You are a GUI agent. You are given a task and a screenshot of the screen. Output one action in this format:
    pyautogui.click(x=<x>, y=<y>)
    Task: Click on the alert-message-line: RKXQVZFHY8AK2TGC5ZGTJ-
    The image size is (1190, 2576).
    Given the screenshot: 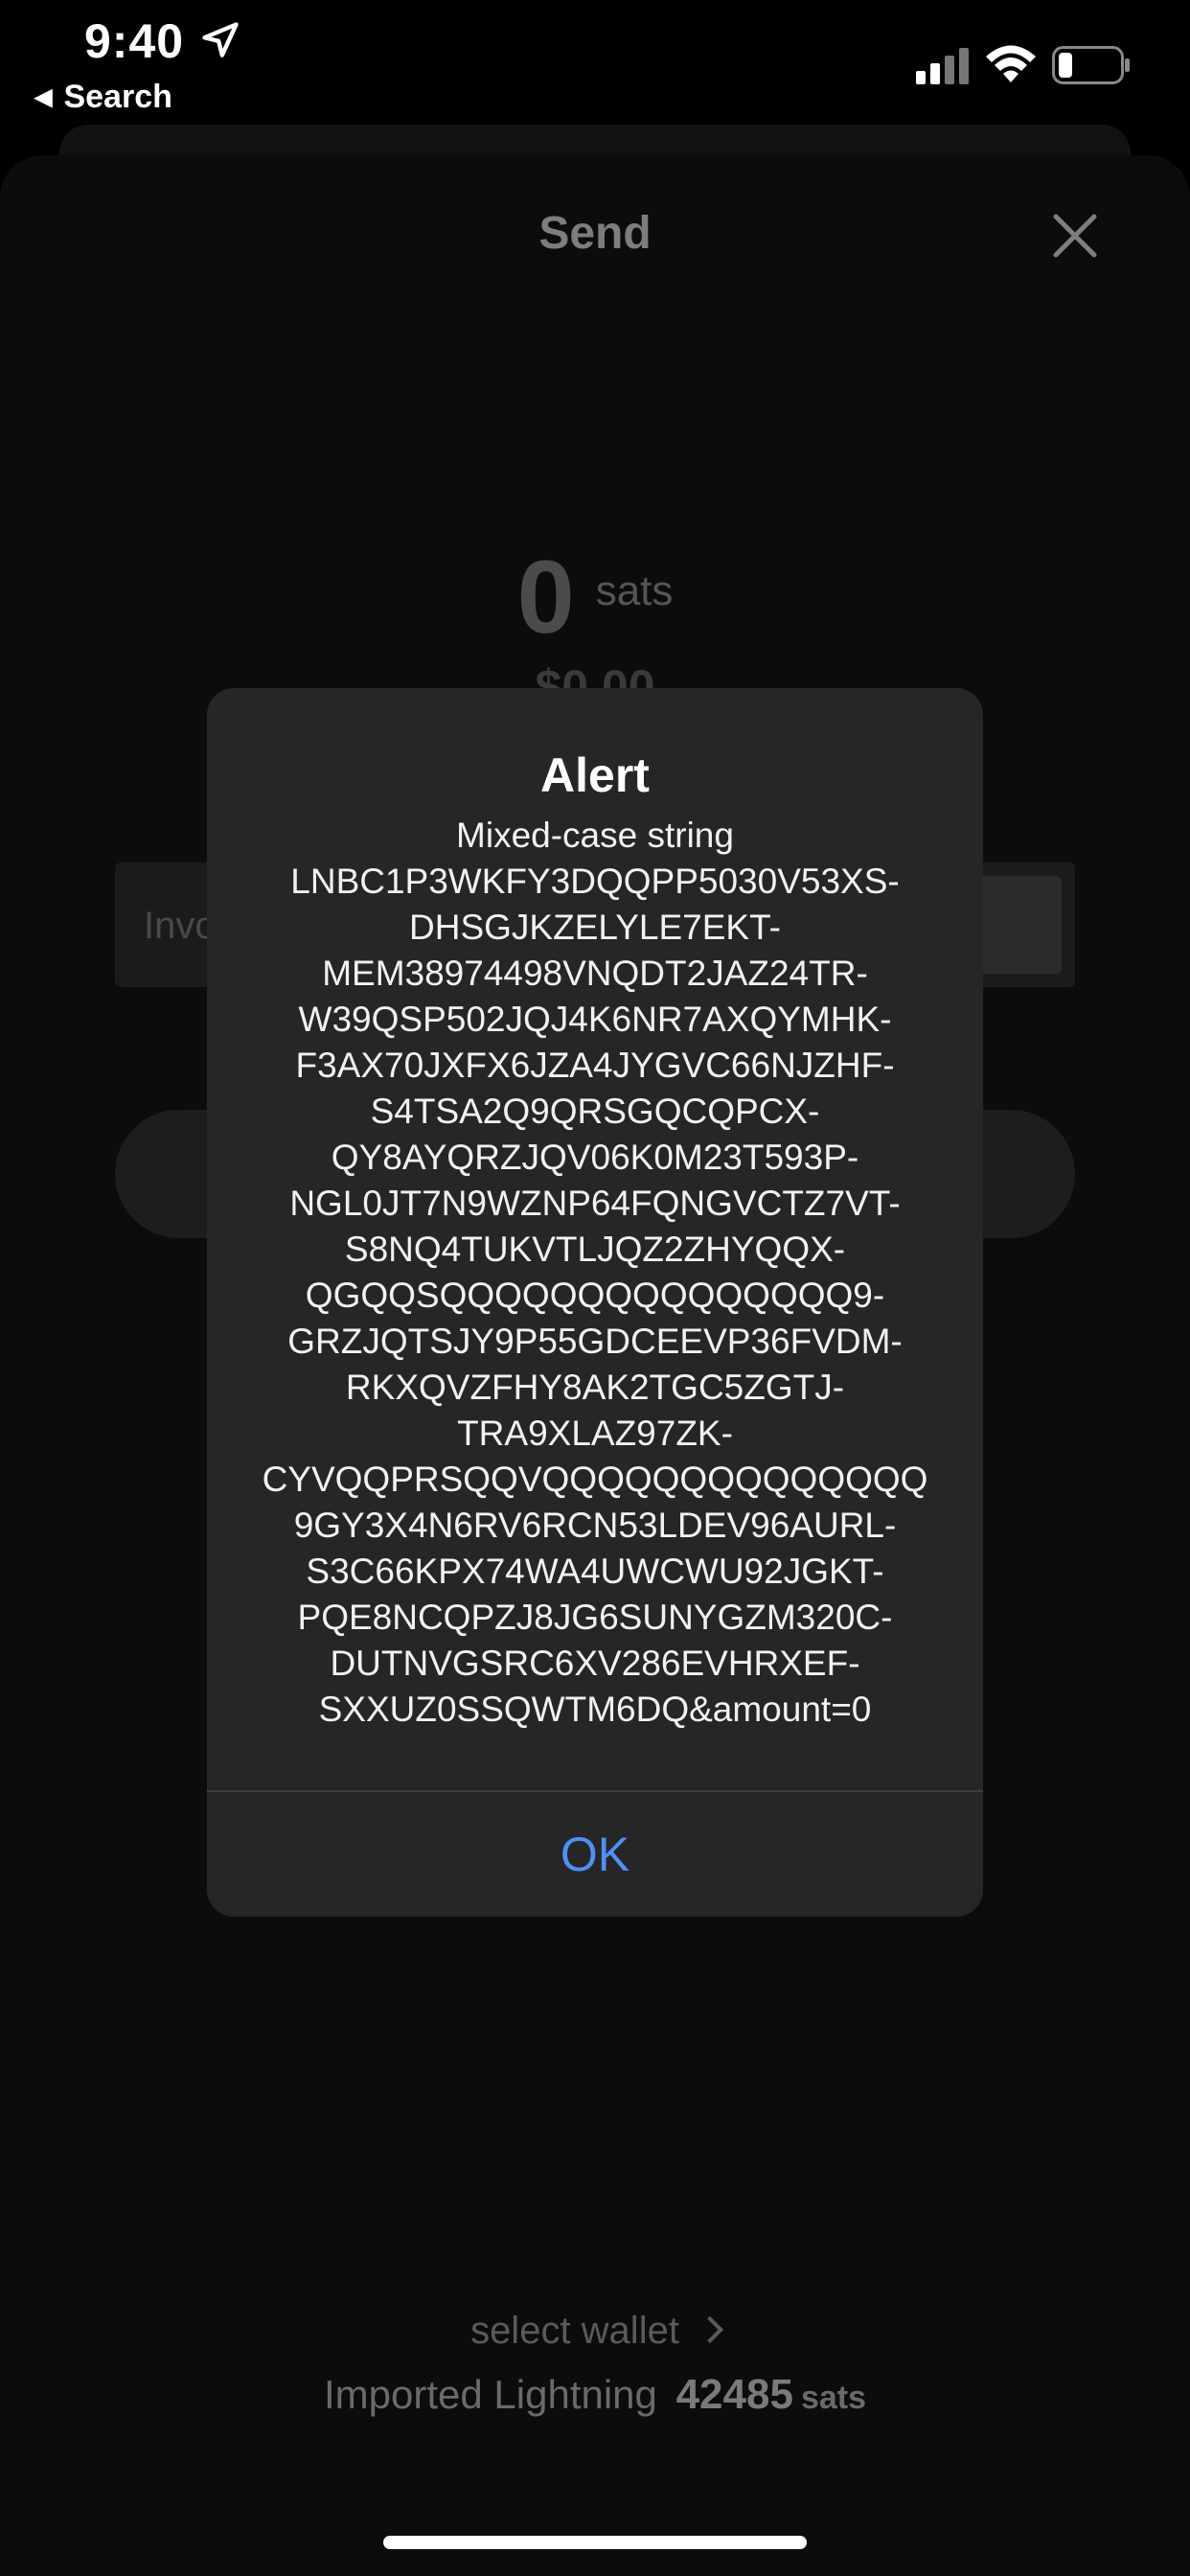 What is the action you would take?
    pyautogui.click(x=595, y=1387)
    